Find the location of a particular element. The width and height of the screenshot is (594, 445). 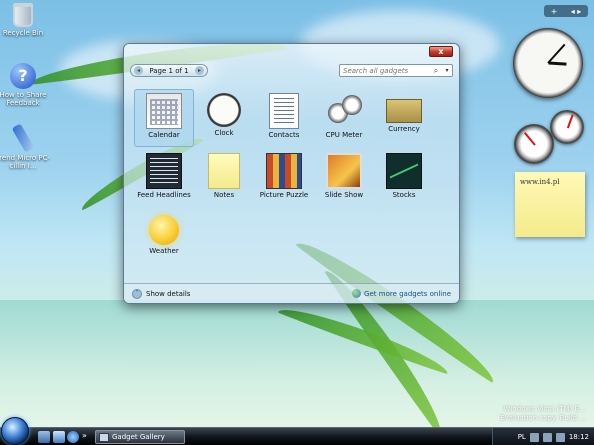

calendar-icon is located at coordinates (164, 111).